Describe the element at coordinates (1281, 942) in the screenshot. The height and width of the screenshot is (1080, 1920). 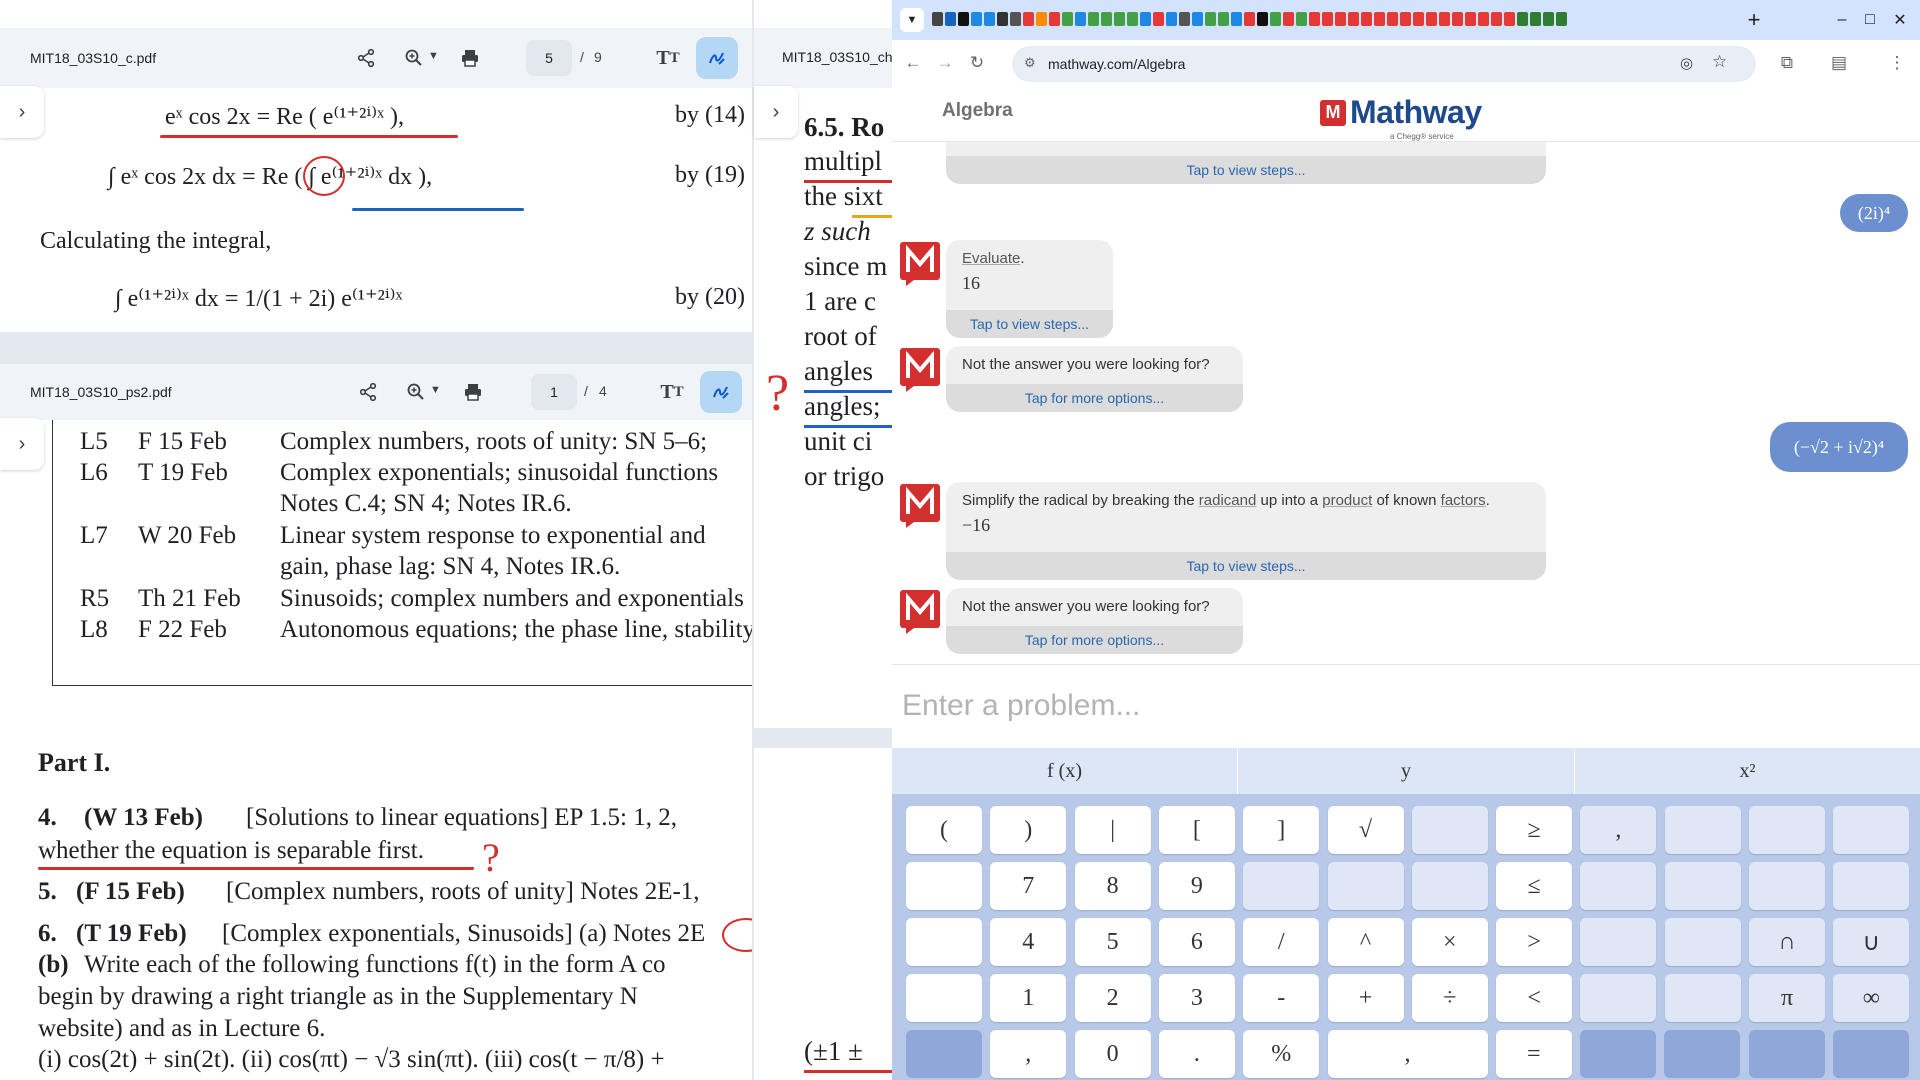
I see `keypad-key: /` at that location.